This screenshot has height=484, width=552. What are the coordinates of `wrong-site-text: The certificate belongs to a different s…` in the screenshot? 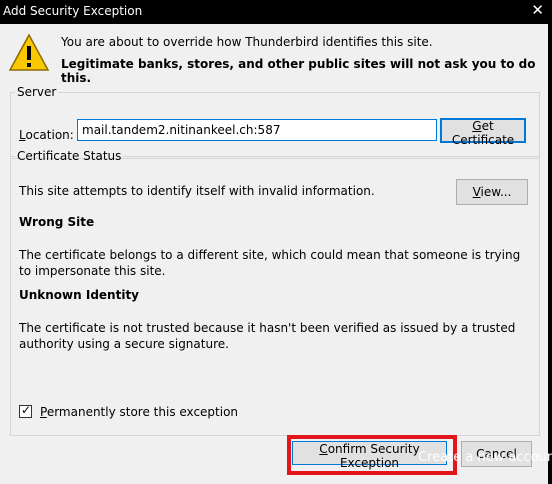 It's located at (270, 263).